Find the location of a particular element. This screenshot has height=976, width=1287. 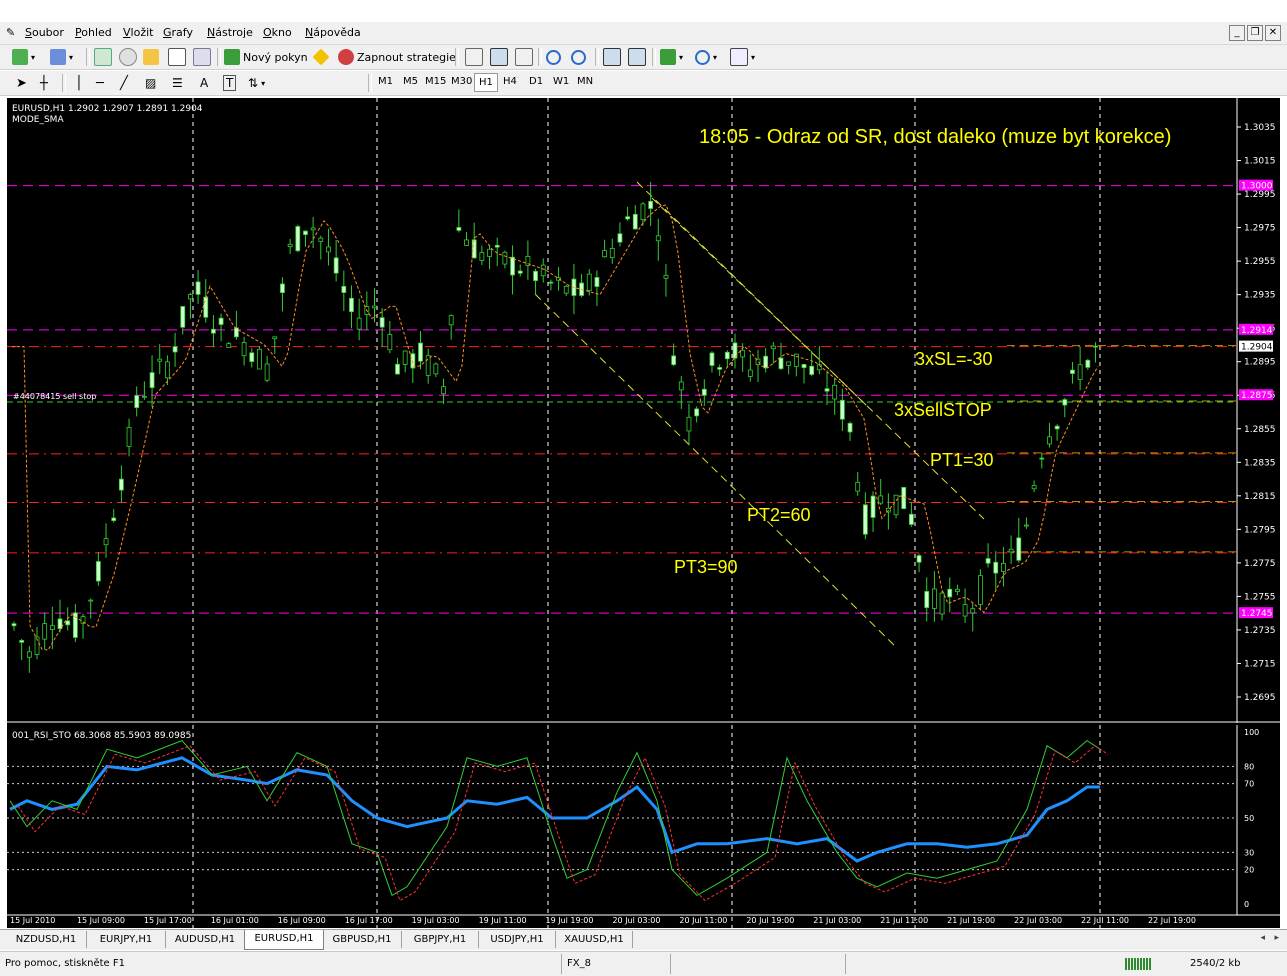

timeframe-h1: H1 is located at coordinates (486, 82).